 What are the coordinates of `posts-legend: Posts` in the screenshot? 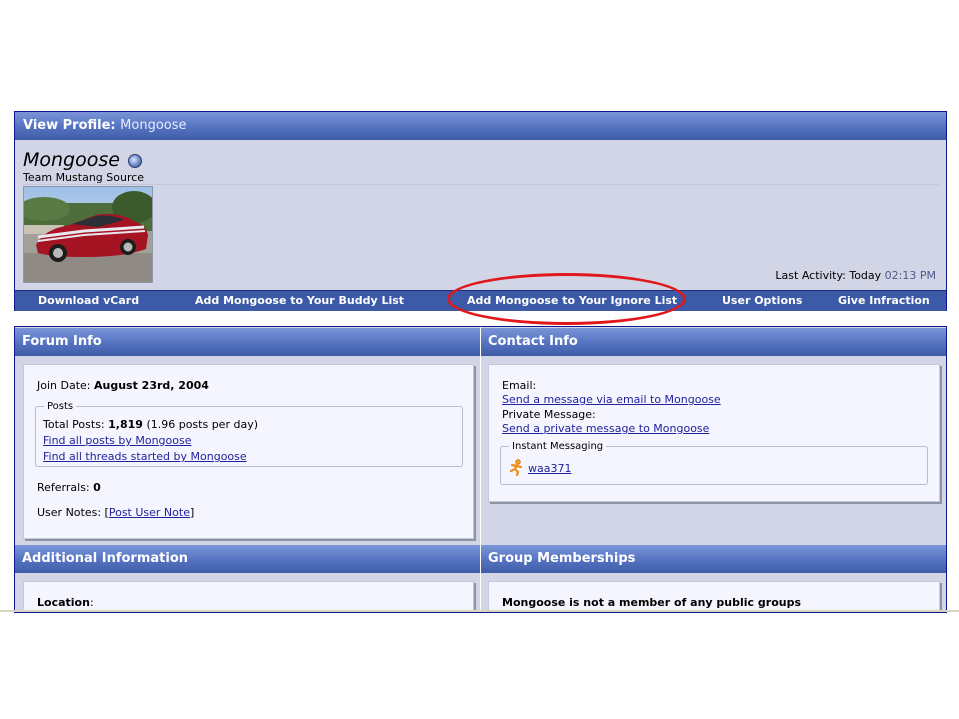 It's located at (60, 406).